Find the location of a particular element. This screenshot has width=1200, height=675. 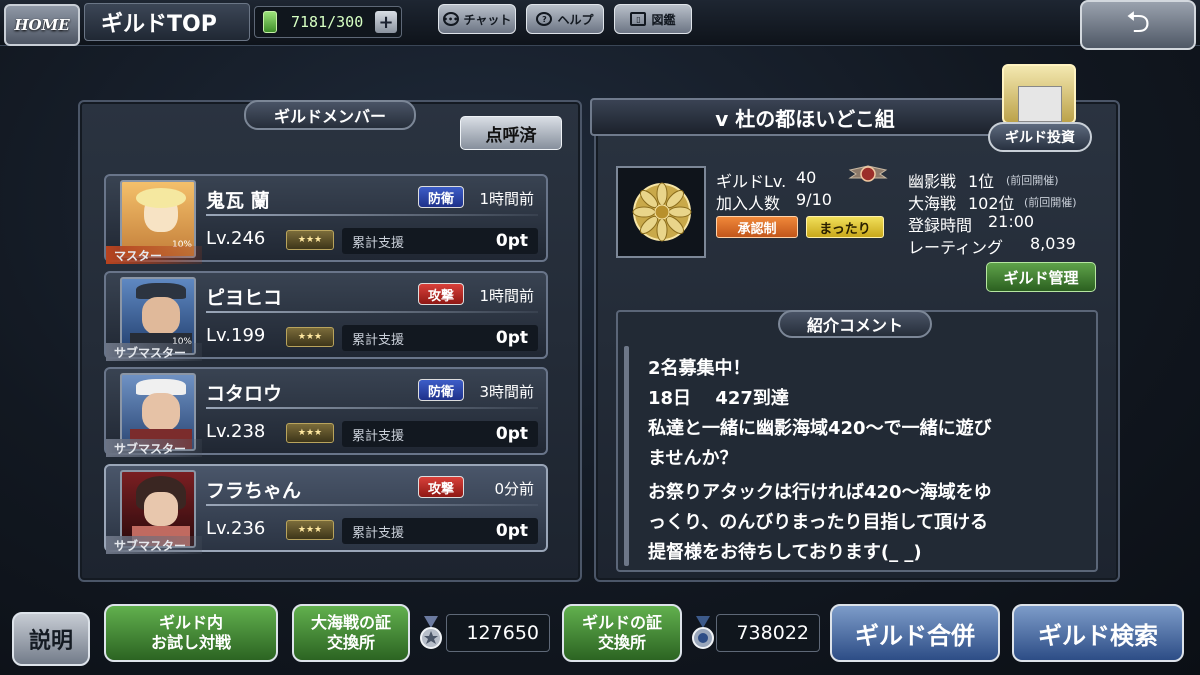

back-button: ⮌ is located at coordinates (1138, 25).